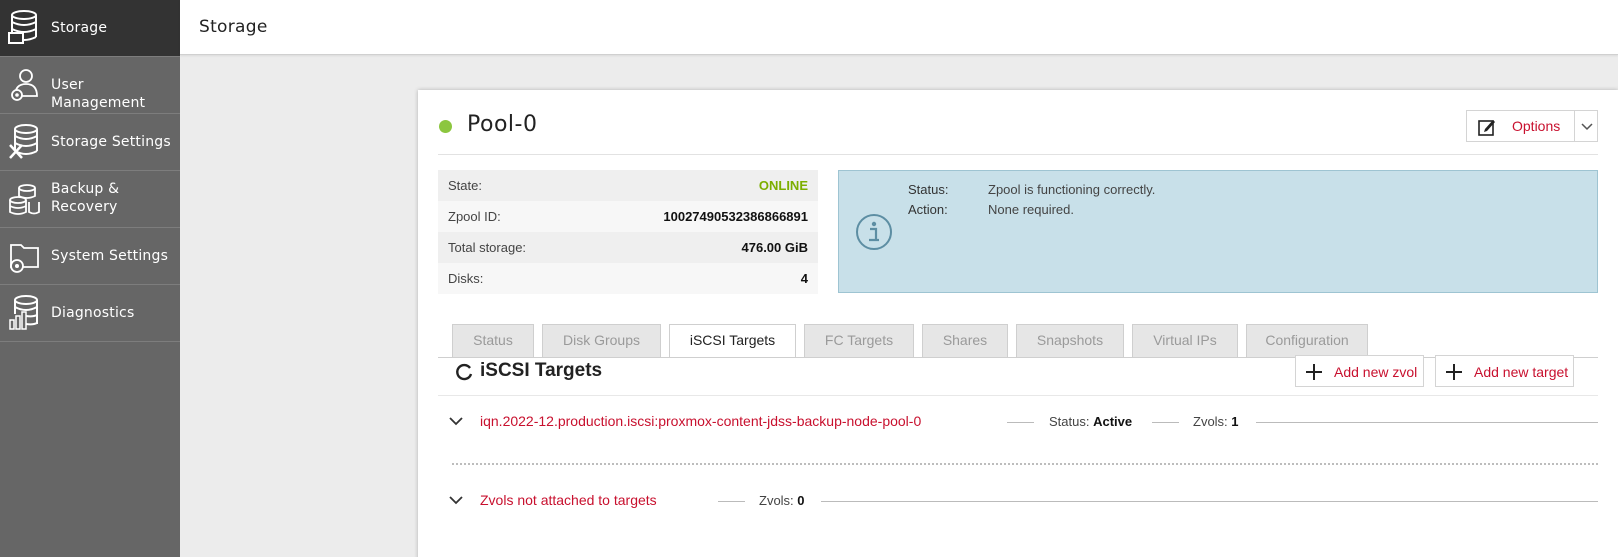 This screenshot has height=557, width=1618. What do you see at coordinates (474, 216) in the screenshot?
I see `info-label: Zpool ID:` at bounding box center [474, 216].